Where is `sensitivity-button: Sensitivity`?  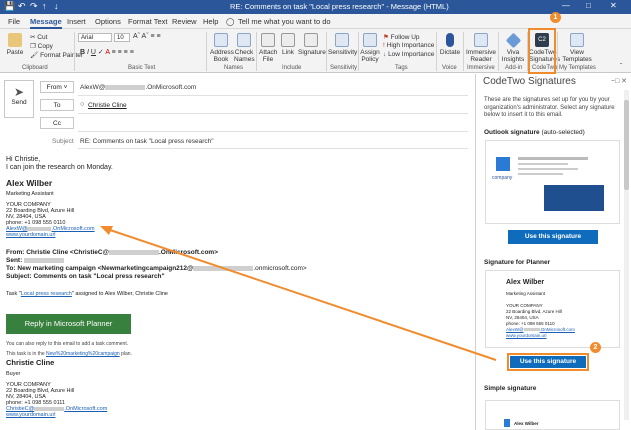 sensitivity-button: Sensitivity is located at coordinates (342, 44).